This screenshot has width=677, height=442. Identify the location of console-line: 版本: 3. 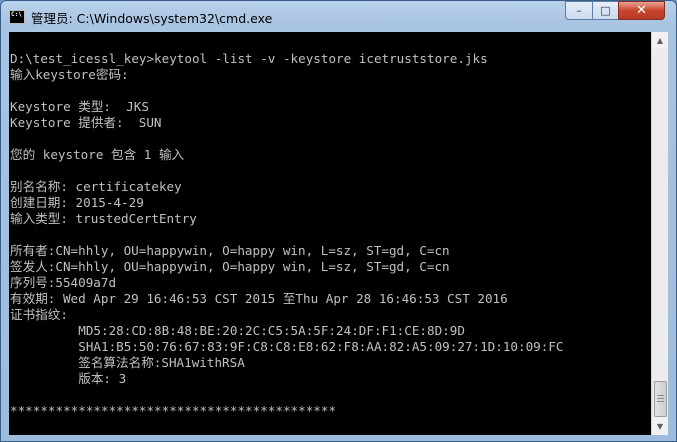
(68, 378).